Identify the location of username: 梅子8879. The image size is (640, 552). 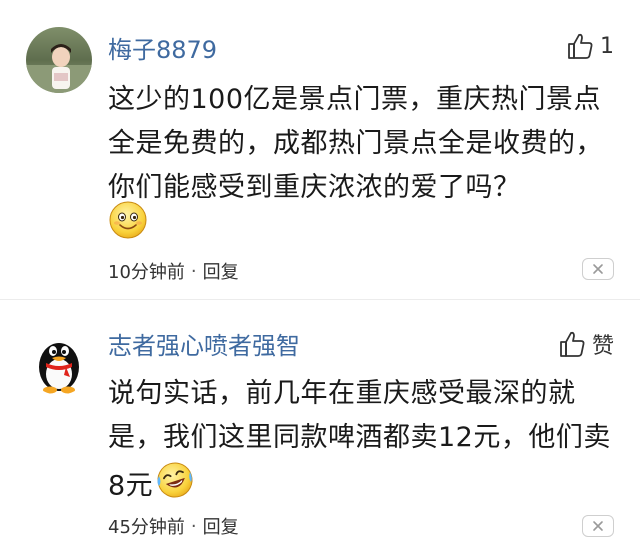
(162, 47).